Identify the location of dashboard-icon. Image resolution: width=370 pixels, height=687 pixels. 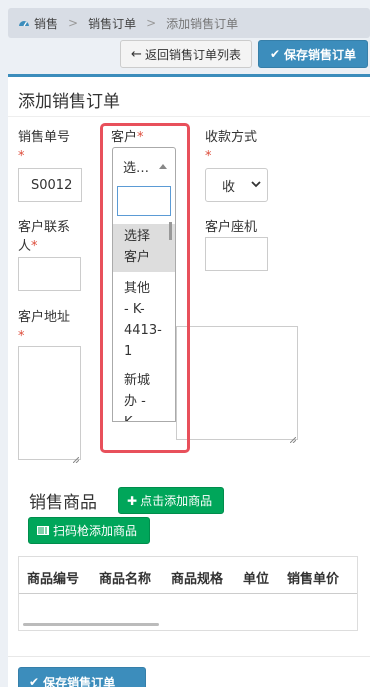
(24, 23).